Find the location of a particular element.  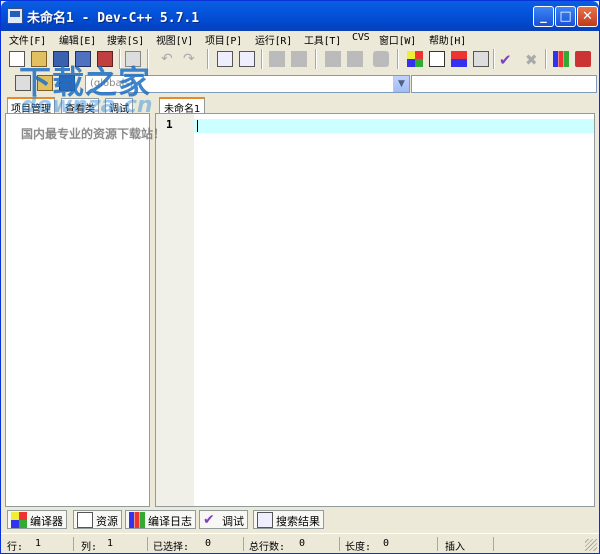

bottom-tabs: 编译器 资源 编译日志 ✔ 调试 搜索结果 is located at coordinates (300, 519).